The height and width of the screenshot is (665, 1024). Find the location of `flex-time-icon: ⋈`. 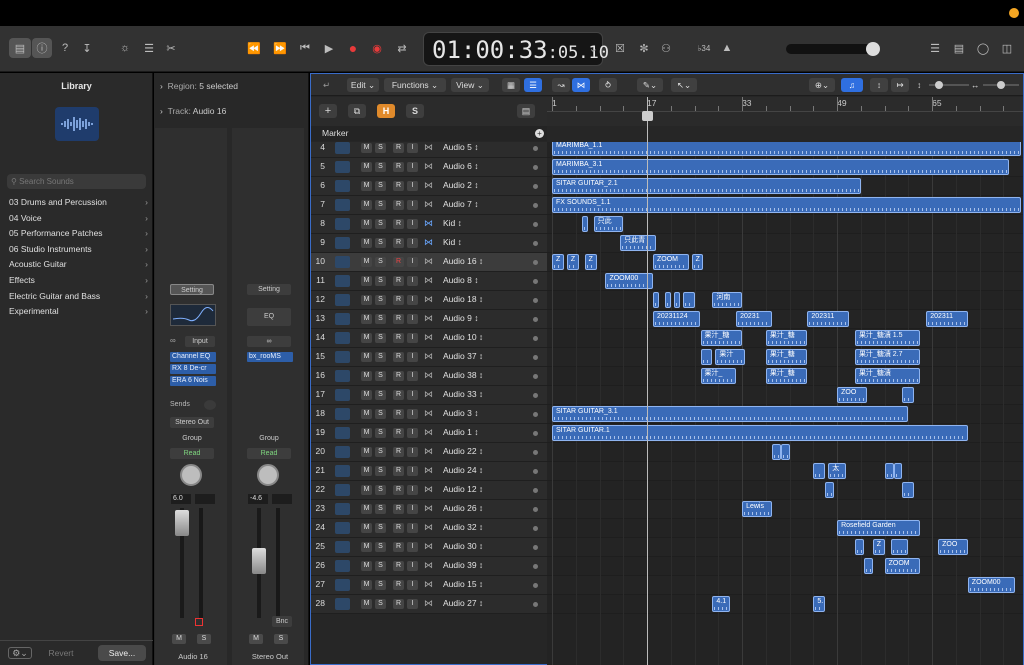

flex-time-icon: ⋈ is located at coordinates (581, 85).